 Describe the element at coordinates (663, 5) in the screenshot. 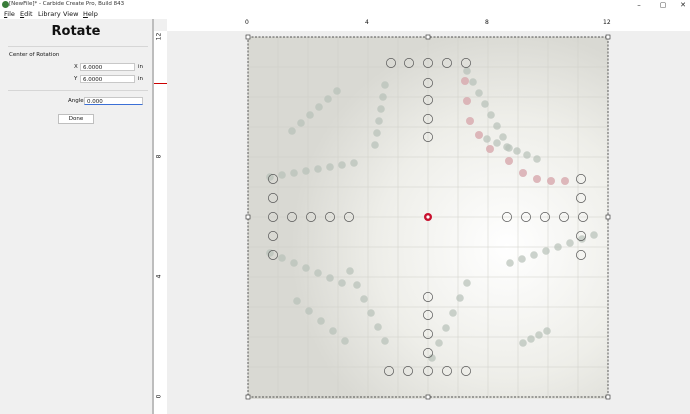

I see `maximize-button: ▢` at that location.